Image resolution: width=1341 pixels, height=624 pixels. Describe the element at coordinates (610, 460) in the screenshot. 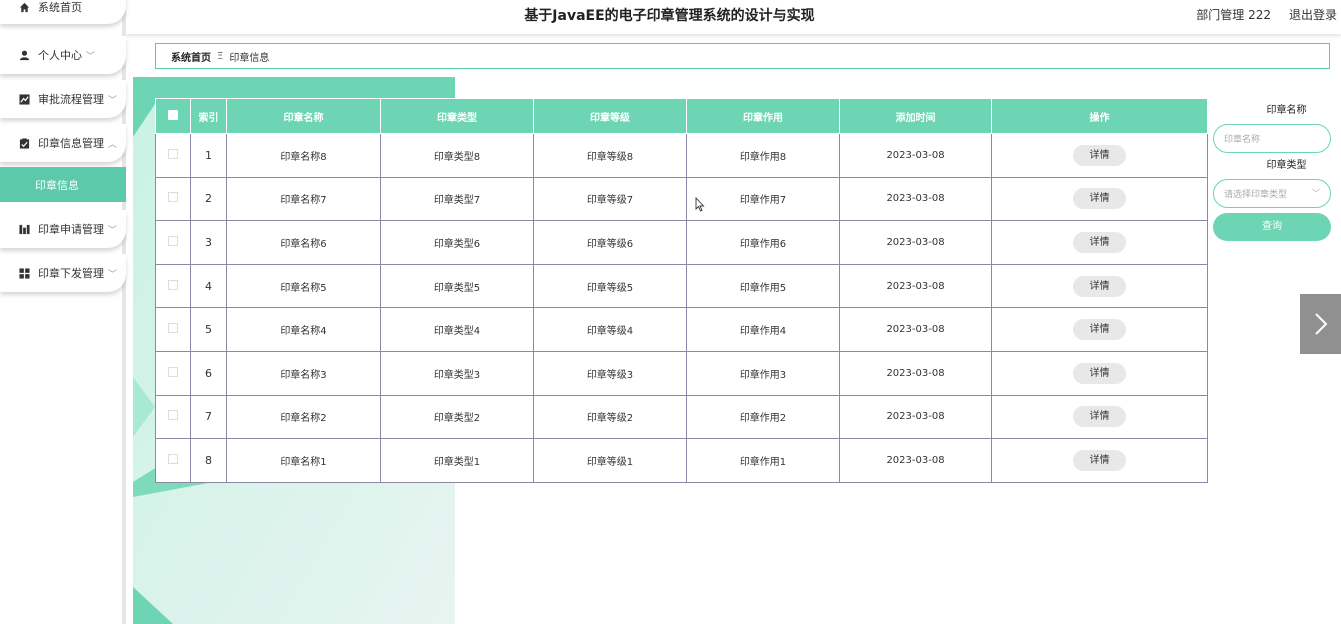

I see `row-seal-level: 印章等级1` at that location.